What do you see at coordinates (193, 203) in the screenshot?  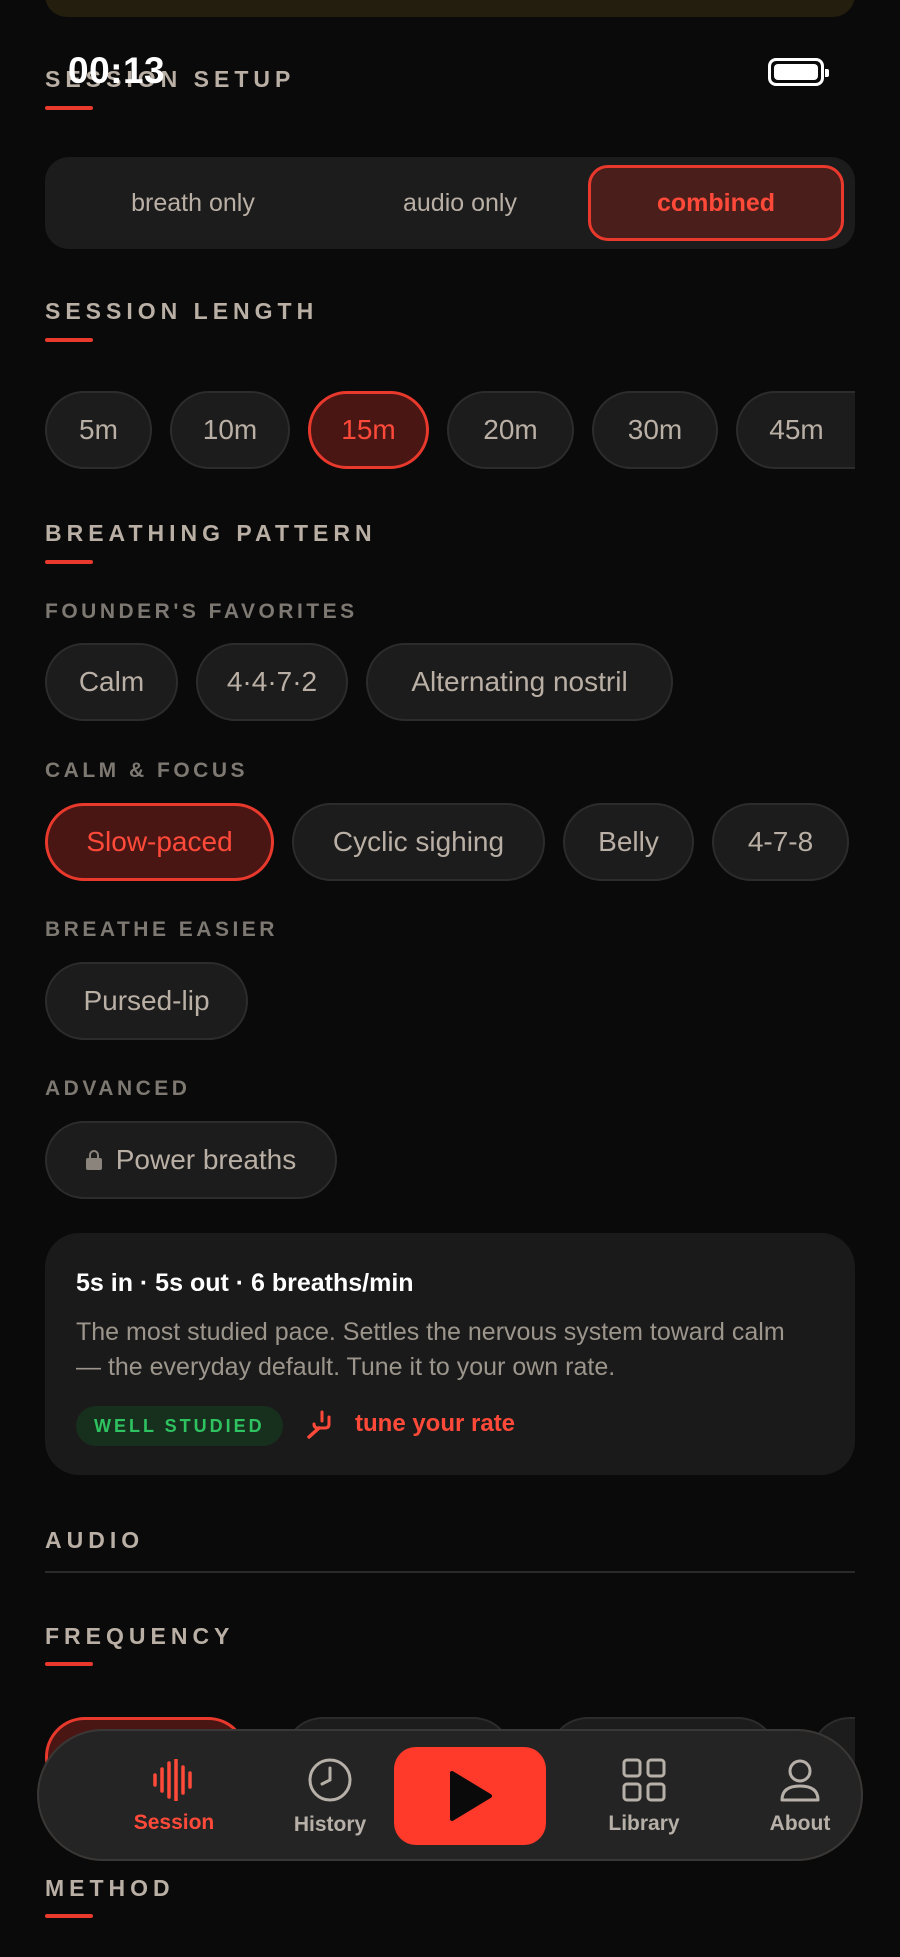 I see `mode-breath-only: breath only` at bounding box center [193, 203].